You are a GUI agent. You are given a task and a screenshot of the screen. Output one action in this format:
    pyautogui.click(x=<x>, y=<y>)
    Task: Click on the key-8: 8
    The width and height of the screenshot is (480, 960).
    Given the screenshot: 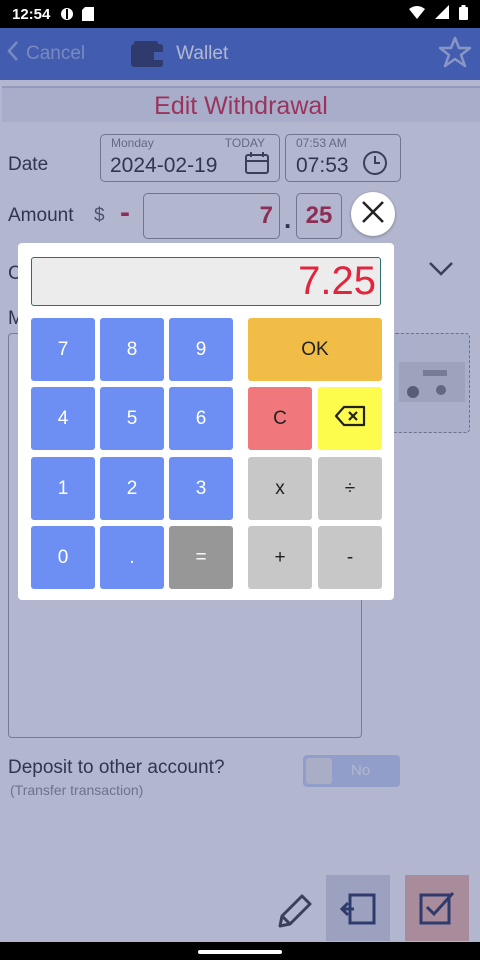 What is the action you would take?
    pyautogui.click(x=132, y=349)
    